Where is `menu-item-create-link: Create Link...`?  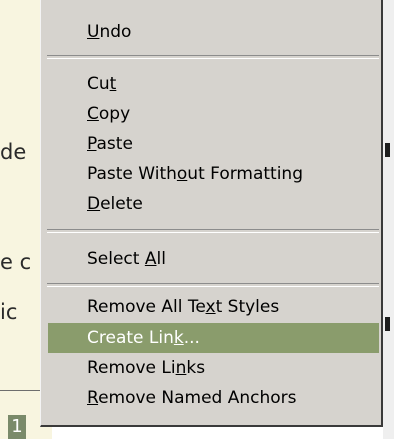
menu-item-create-link: Create Link... is located at coordinates (213, 338).